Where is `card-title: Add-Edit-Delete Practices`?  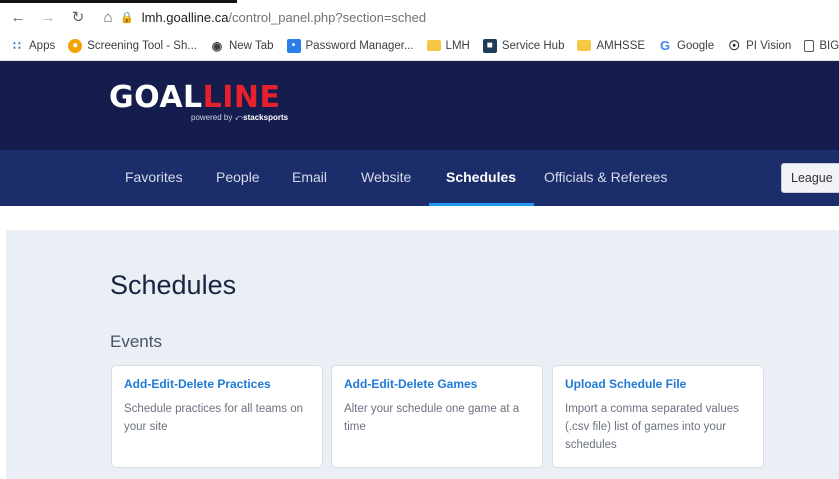
card-title: Add-Edit-Delete Practices is located at coordinates (217, 384).